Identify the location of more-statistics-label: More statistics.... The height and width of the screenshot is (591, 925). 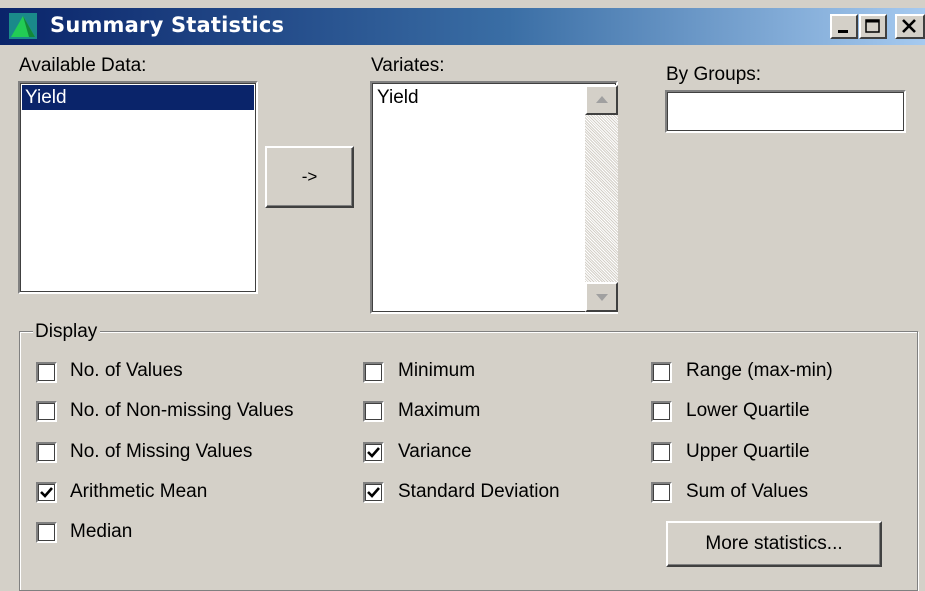
(774, 543).